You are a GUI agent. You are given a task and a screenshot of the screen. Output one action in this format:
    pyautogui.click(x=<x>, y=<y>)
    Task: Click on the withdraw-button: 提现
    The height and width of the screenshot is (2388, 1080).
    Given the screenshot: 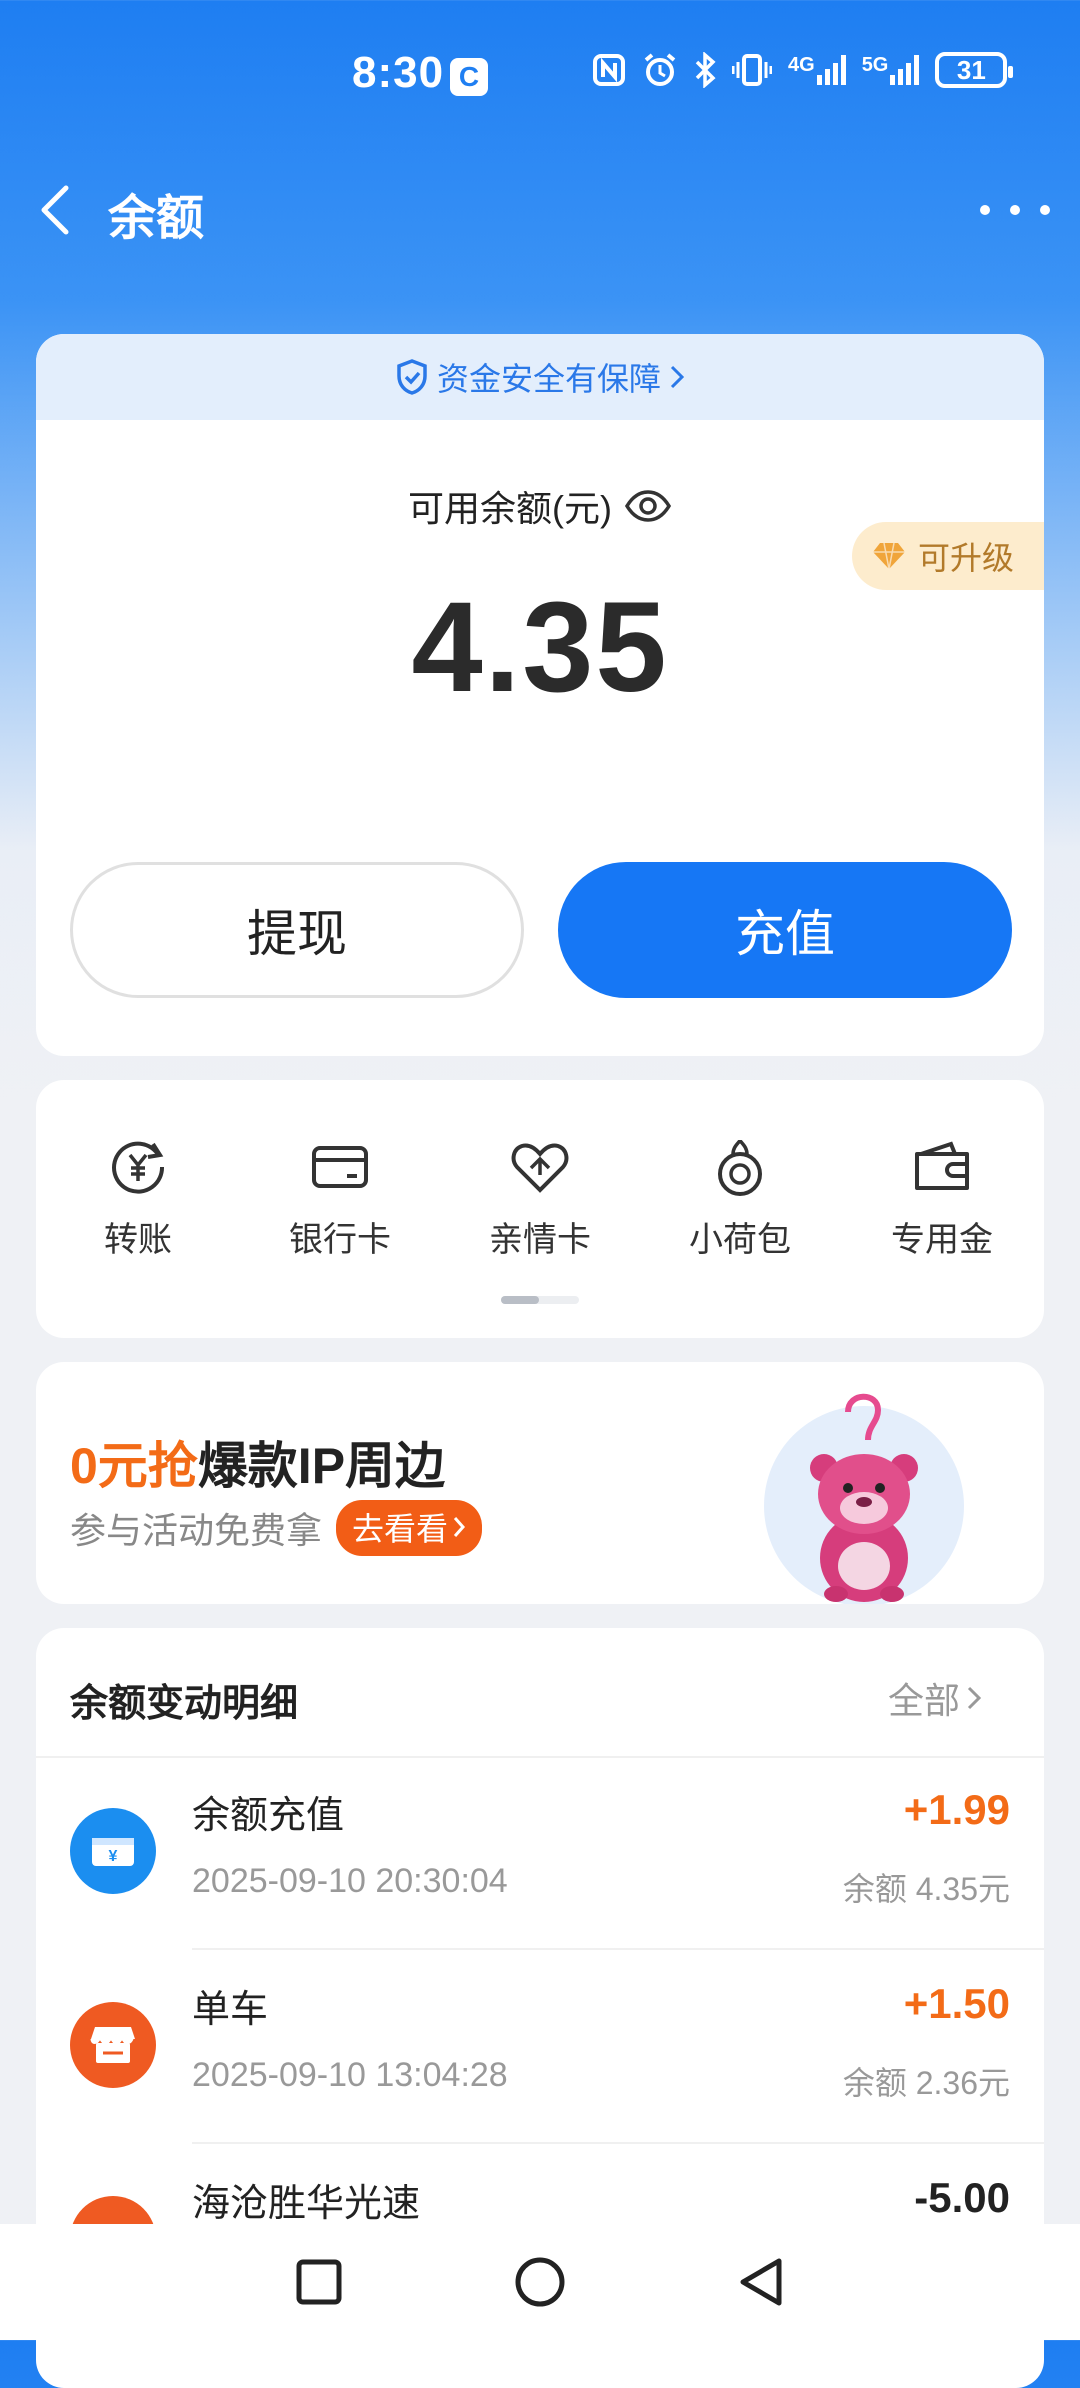 What is the action you would take?
    pyautogui.click(x=297, y=930)
    